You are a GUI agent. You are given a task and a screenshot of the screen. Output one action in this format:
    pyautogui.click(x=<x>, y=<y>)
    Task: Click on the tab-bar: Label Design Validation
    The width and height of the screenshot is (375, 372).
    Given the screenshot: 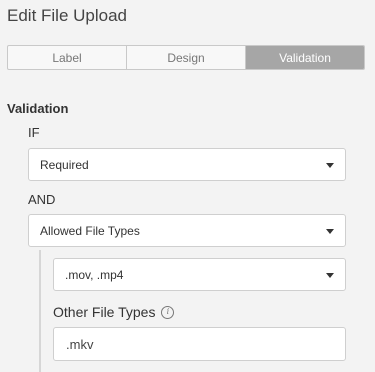 What is the action you would take?
    pyautogui.click(x=186, y=57)
    